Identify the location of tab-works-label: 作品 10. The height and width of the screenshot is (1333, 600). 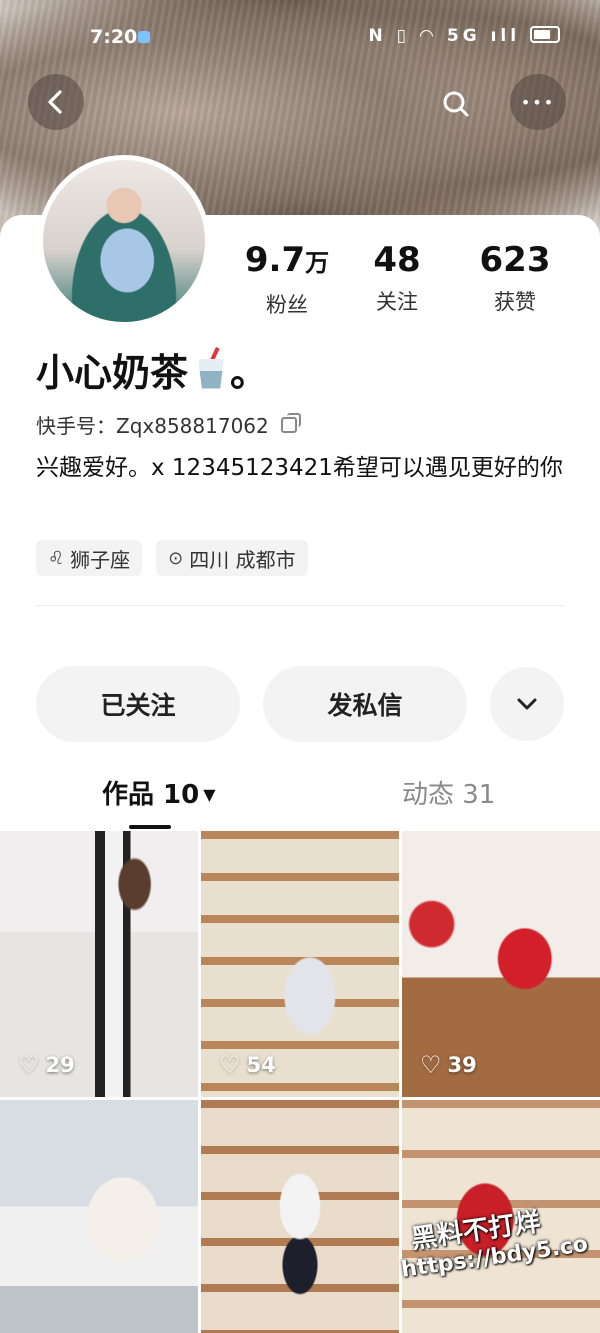
(151, 795).